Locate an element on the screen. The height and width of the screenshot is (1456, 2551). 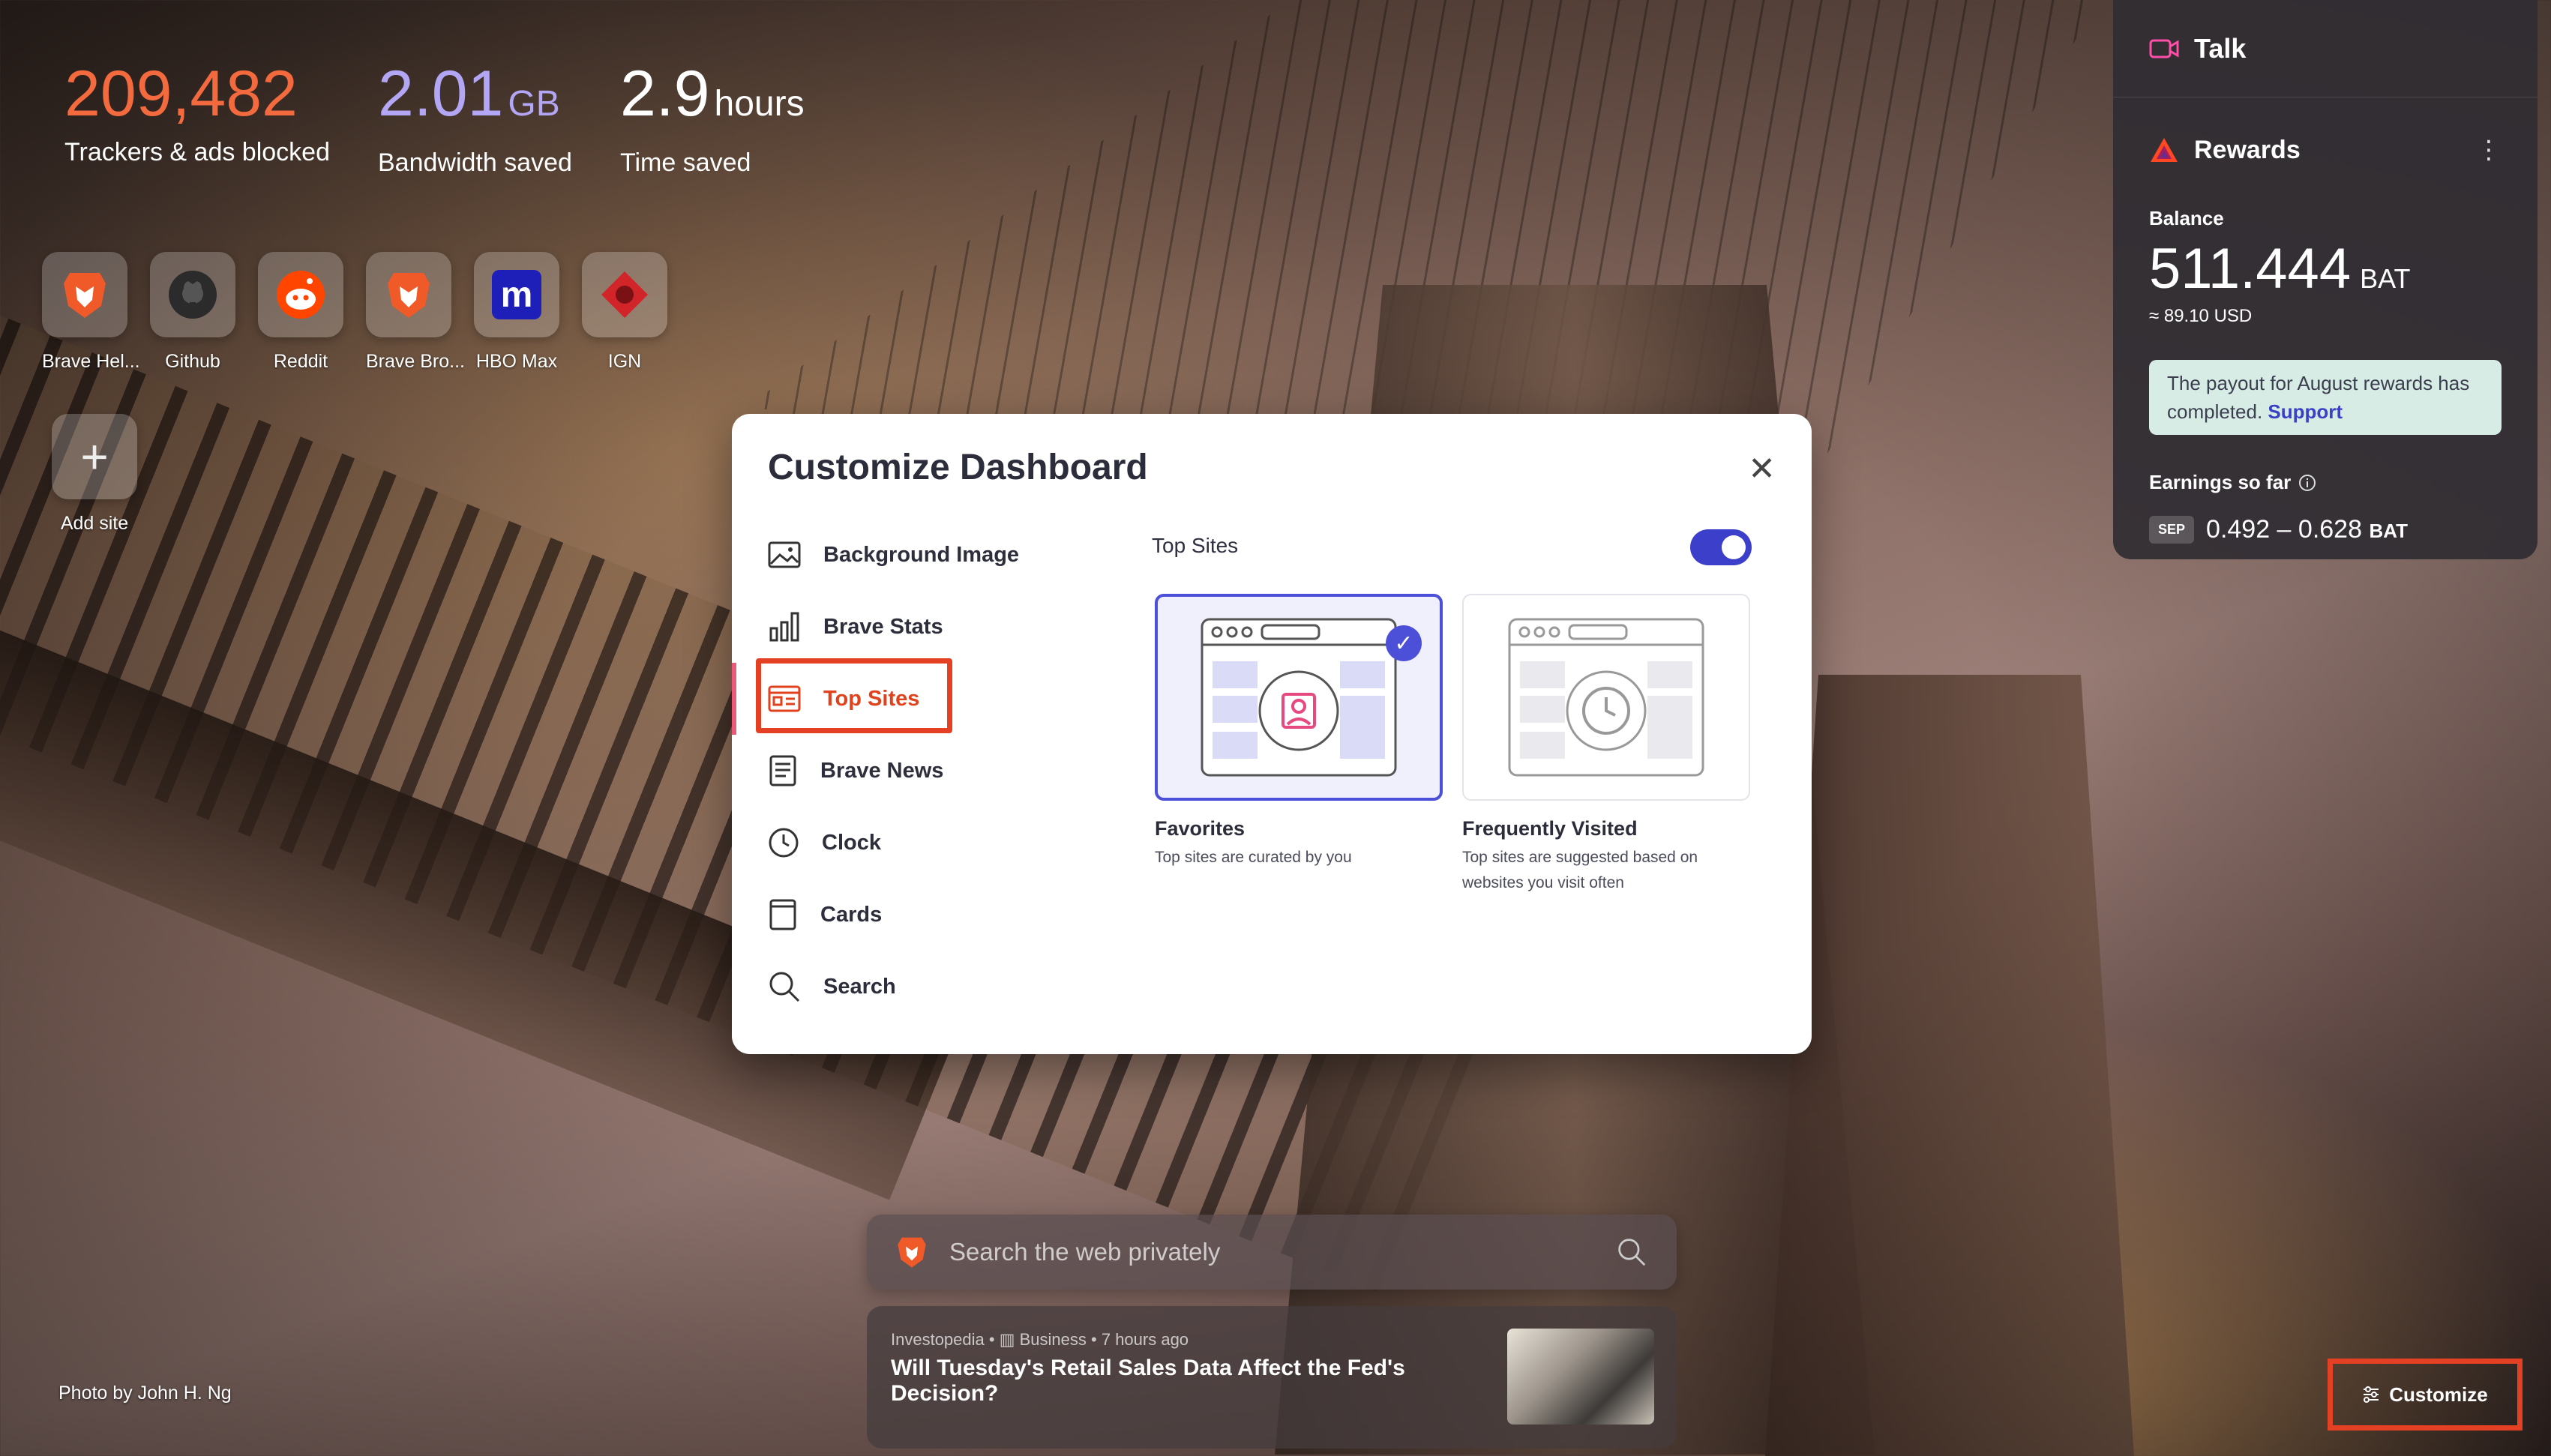
close-icon: ✕ is located at coordinates (1762, 469).